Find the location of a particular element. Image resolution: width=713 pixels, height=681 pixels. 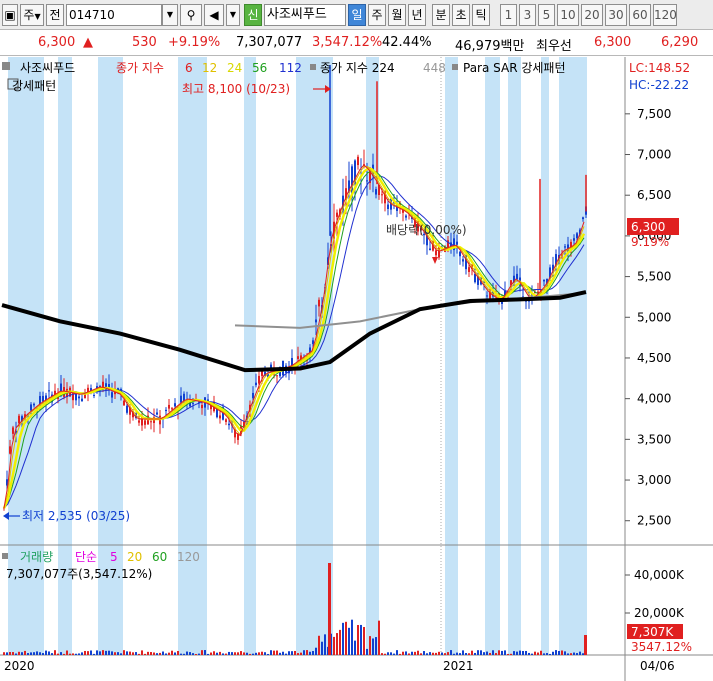

period-tab: 일 is located at coordinates (357, 15).